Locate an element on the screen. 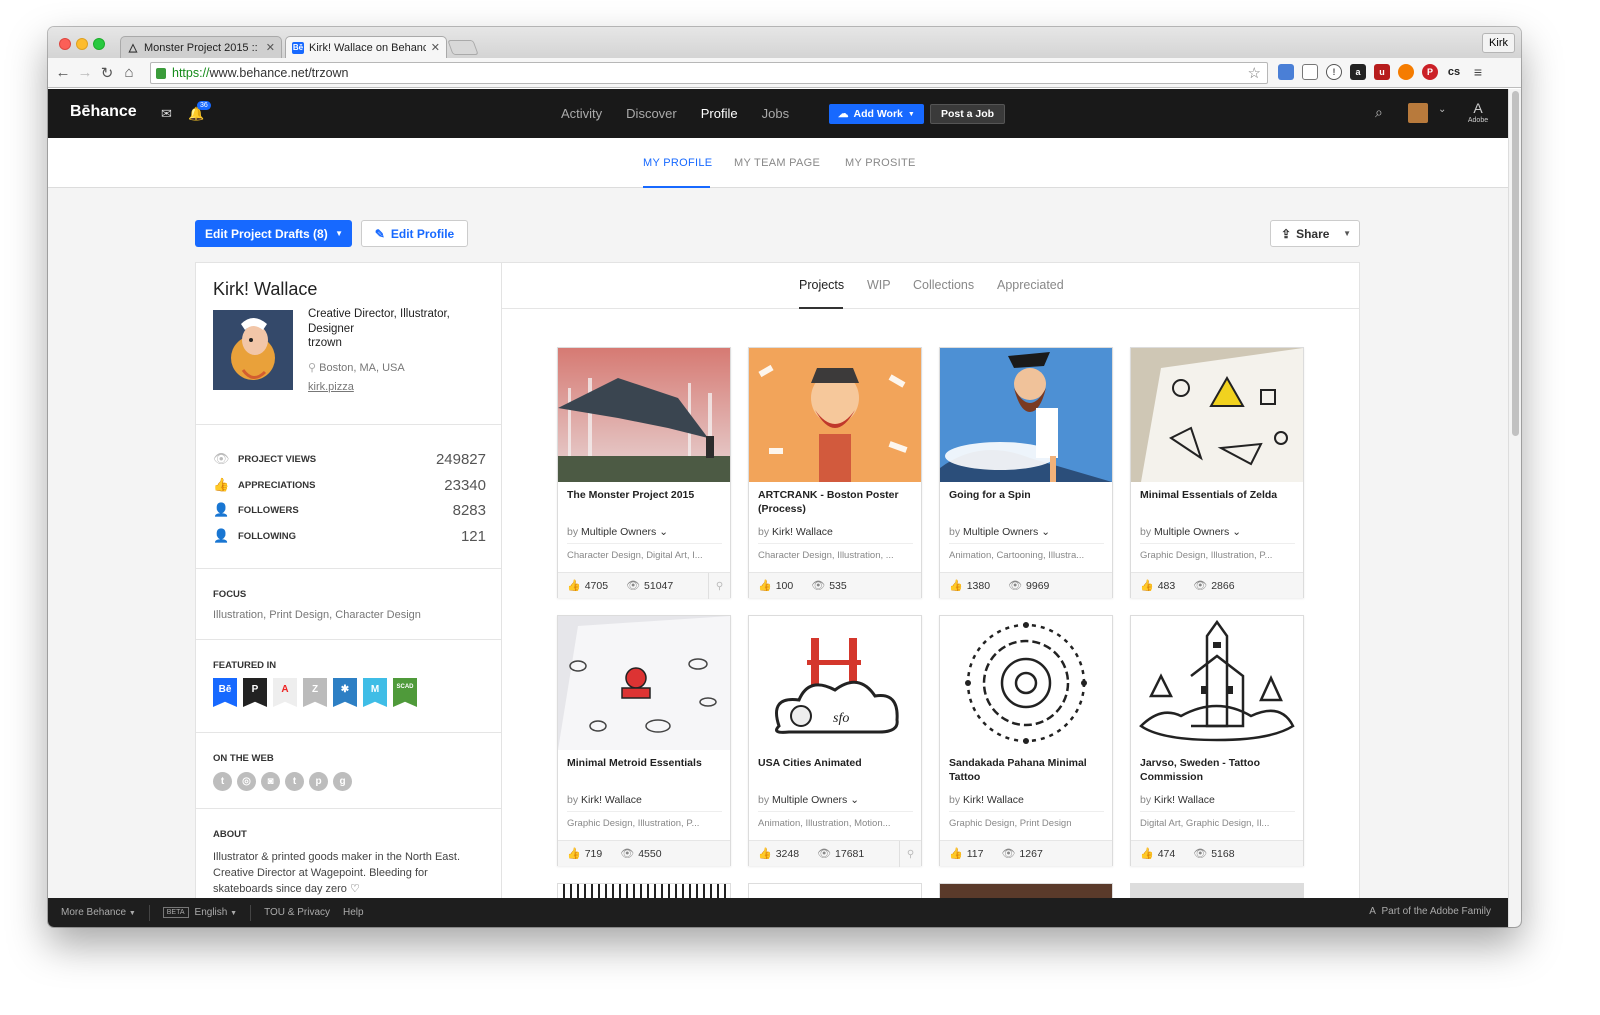  tab-appreciated: Appreciated is located at coordinates (1030, 285).